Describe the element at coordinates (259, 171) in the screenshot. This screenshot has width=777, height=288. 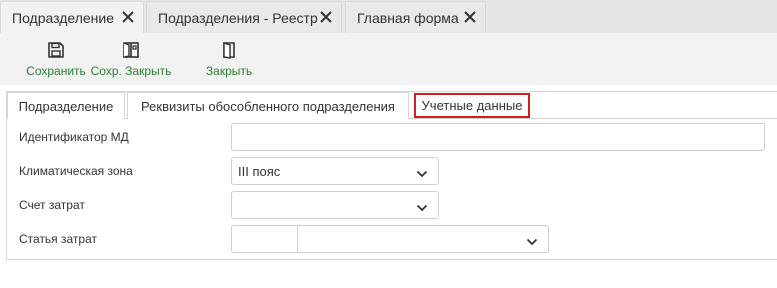
I see `climate-zone-value: III пояс` at that location.